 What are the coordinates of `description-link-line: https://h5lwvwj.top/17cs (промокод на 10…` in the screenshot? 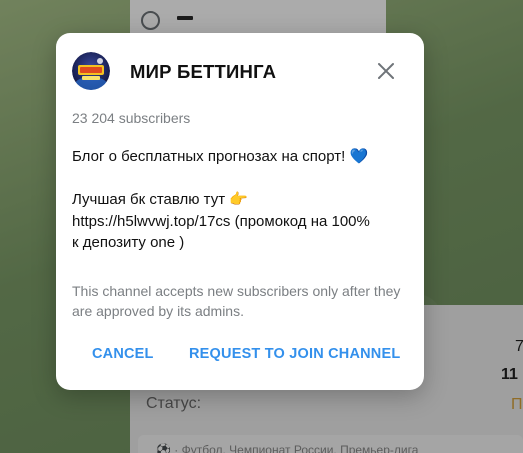 It's located at (242, 222).